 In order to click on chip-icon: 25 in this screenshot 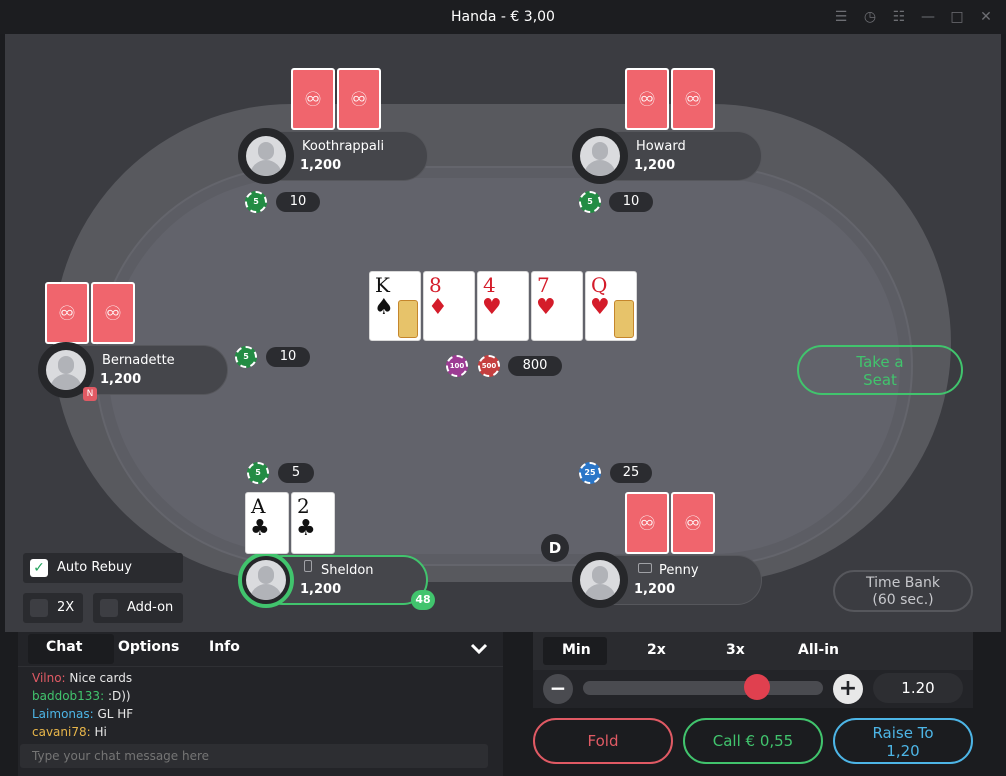, I will do `click(590, 473)`.